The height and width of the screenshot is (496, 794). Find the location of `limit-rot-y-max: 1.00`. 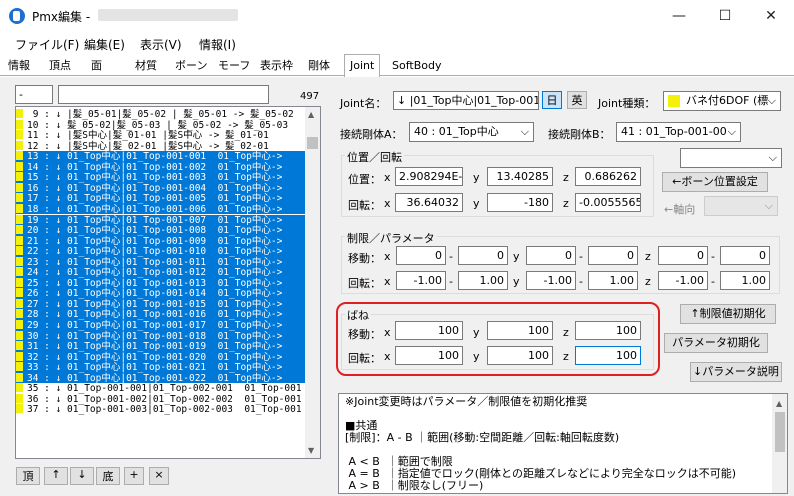

limit-rot-y-max: 1.00 is located at coordinates (613, 280).